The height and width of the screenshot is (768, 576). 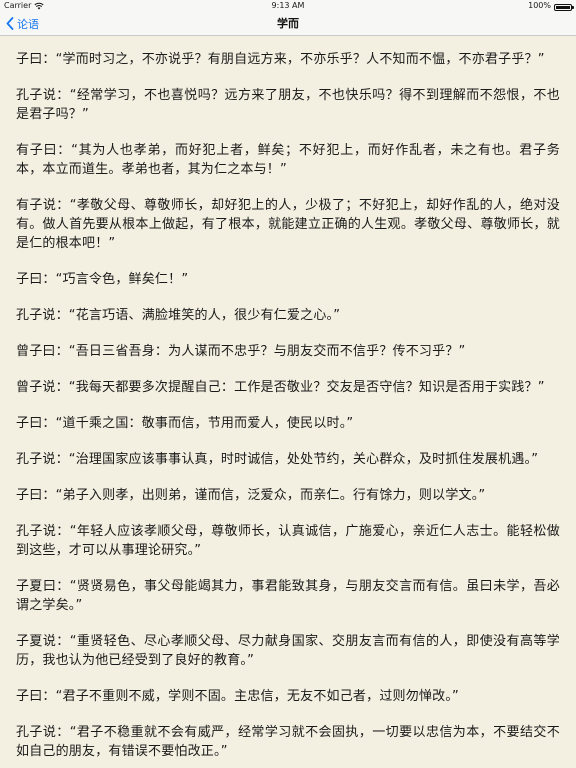 What do you see at coordinates (28, 24) in the screenshot?
I see `back-button-label: 论语` at bounding box center [28, 24].